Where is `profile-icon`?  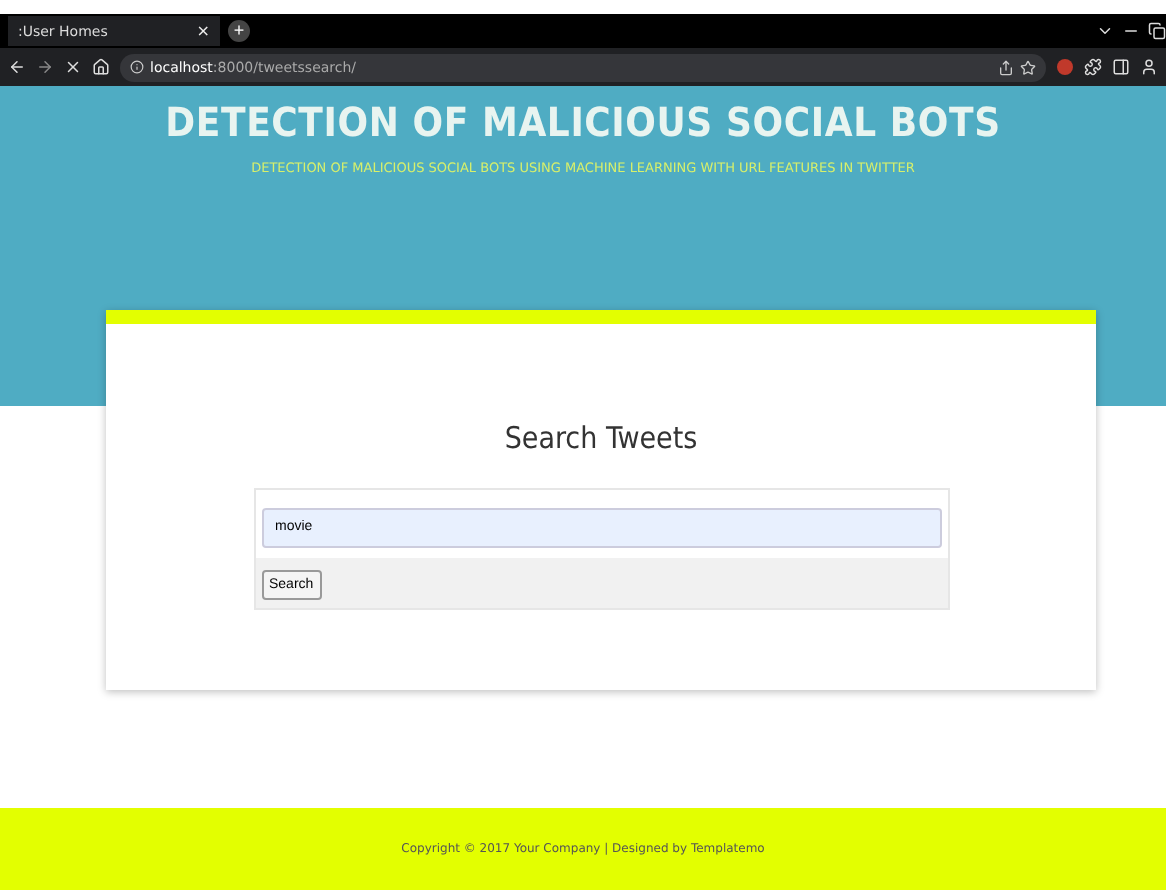
profile-icon is located at coordinates (1149, 67).